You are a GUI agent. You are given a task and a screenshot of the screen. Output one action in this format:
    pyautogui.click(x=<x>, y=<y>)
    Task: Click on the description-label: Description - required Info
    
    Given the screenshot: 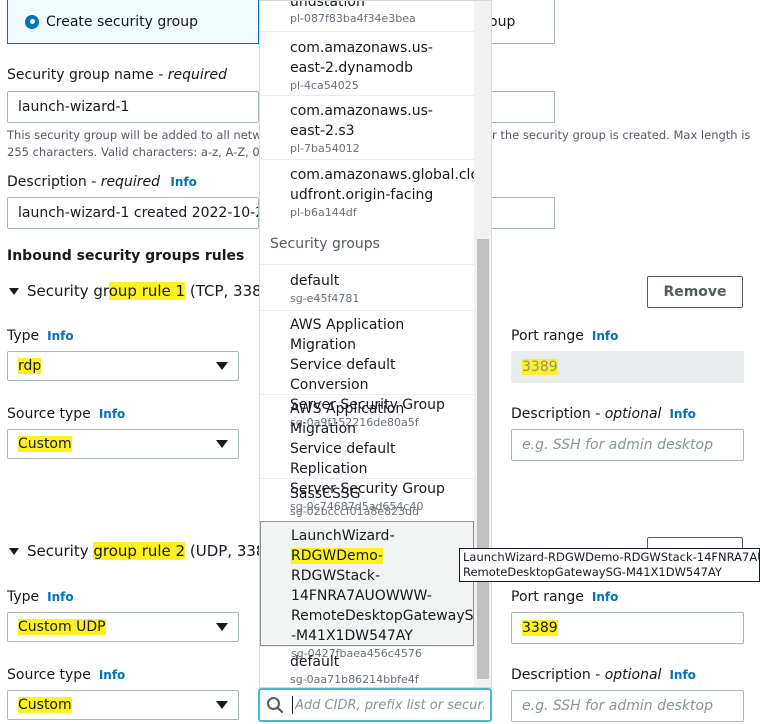 What is the action you would take?
    pyautogui.click(x=102, y=182)
    